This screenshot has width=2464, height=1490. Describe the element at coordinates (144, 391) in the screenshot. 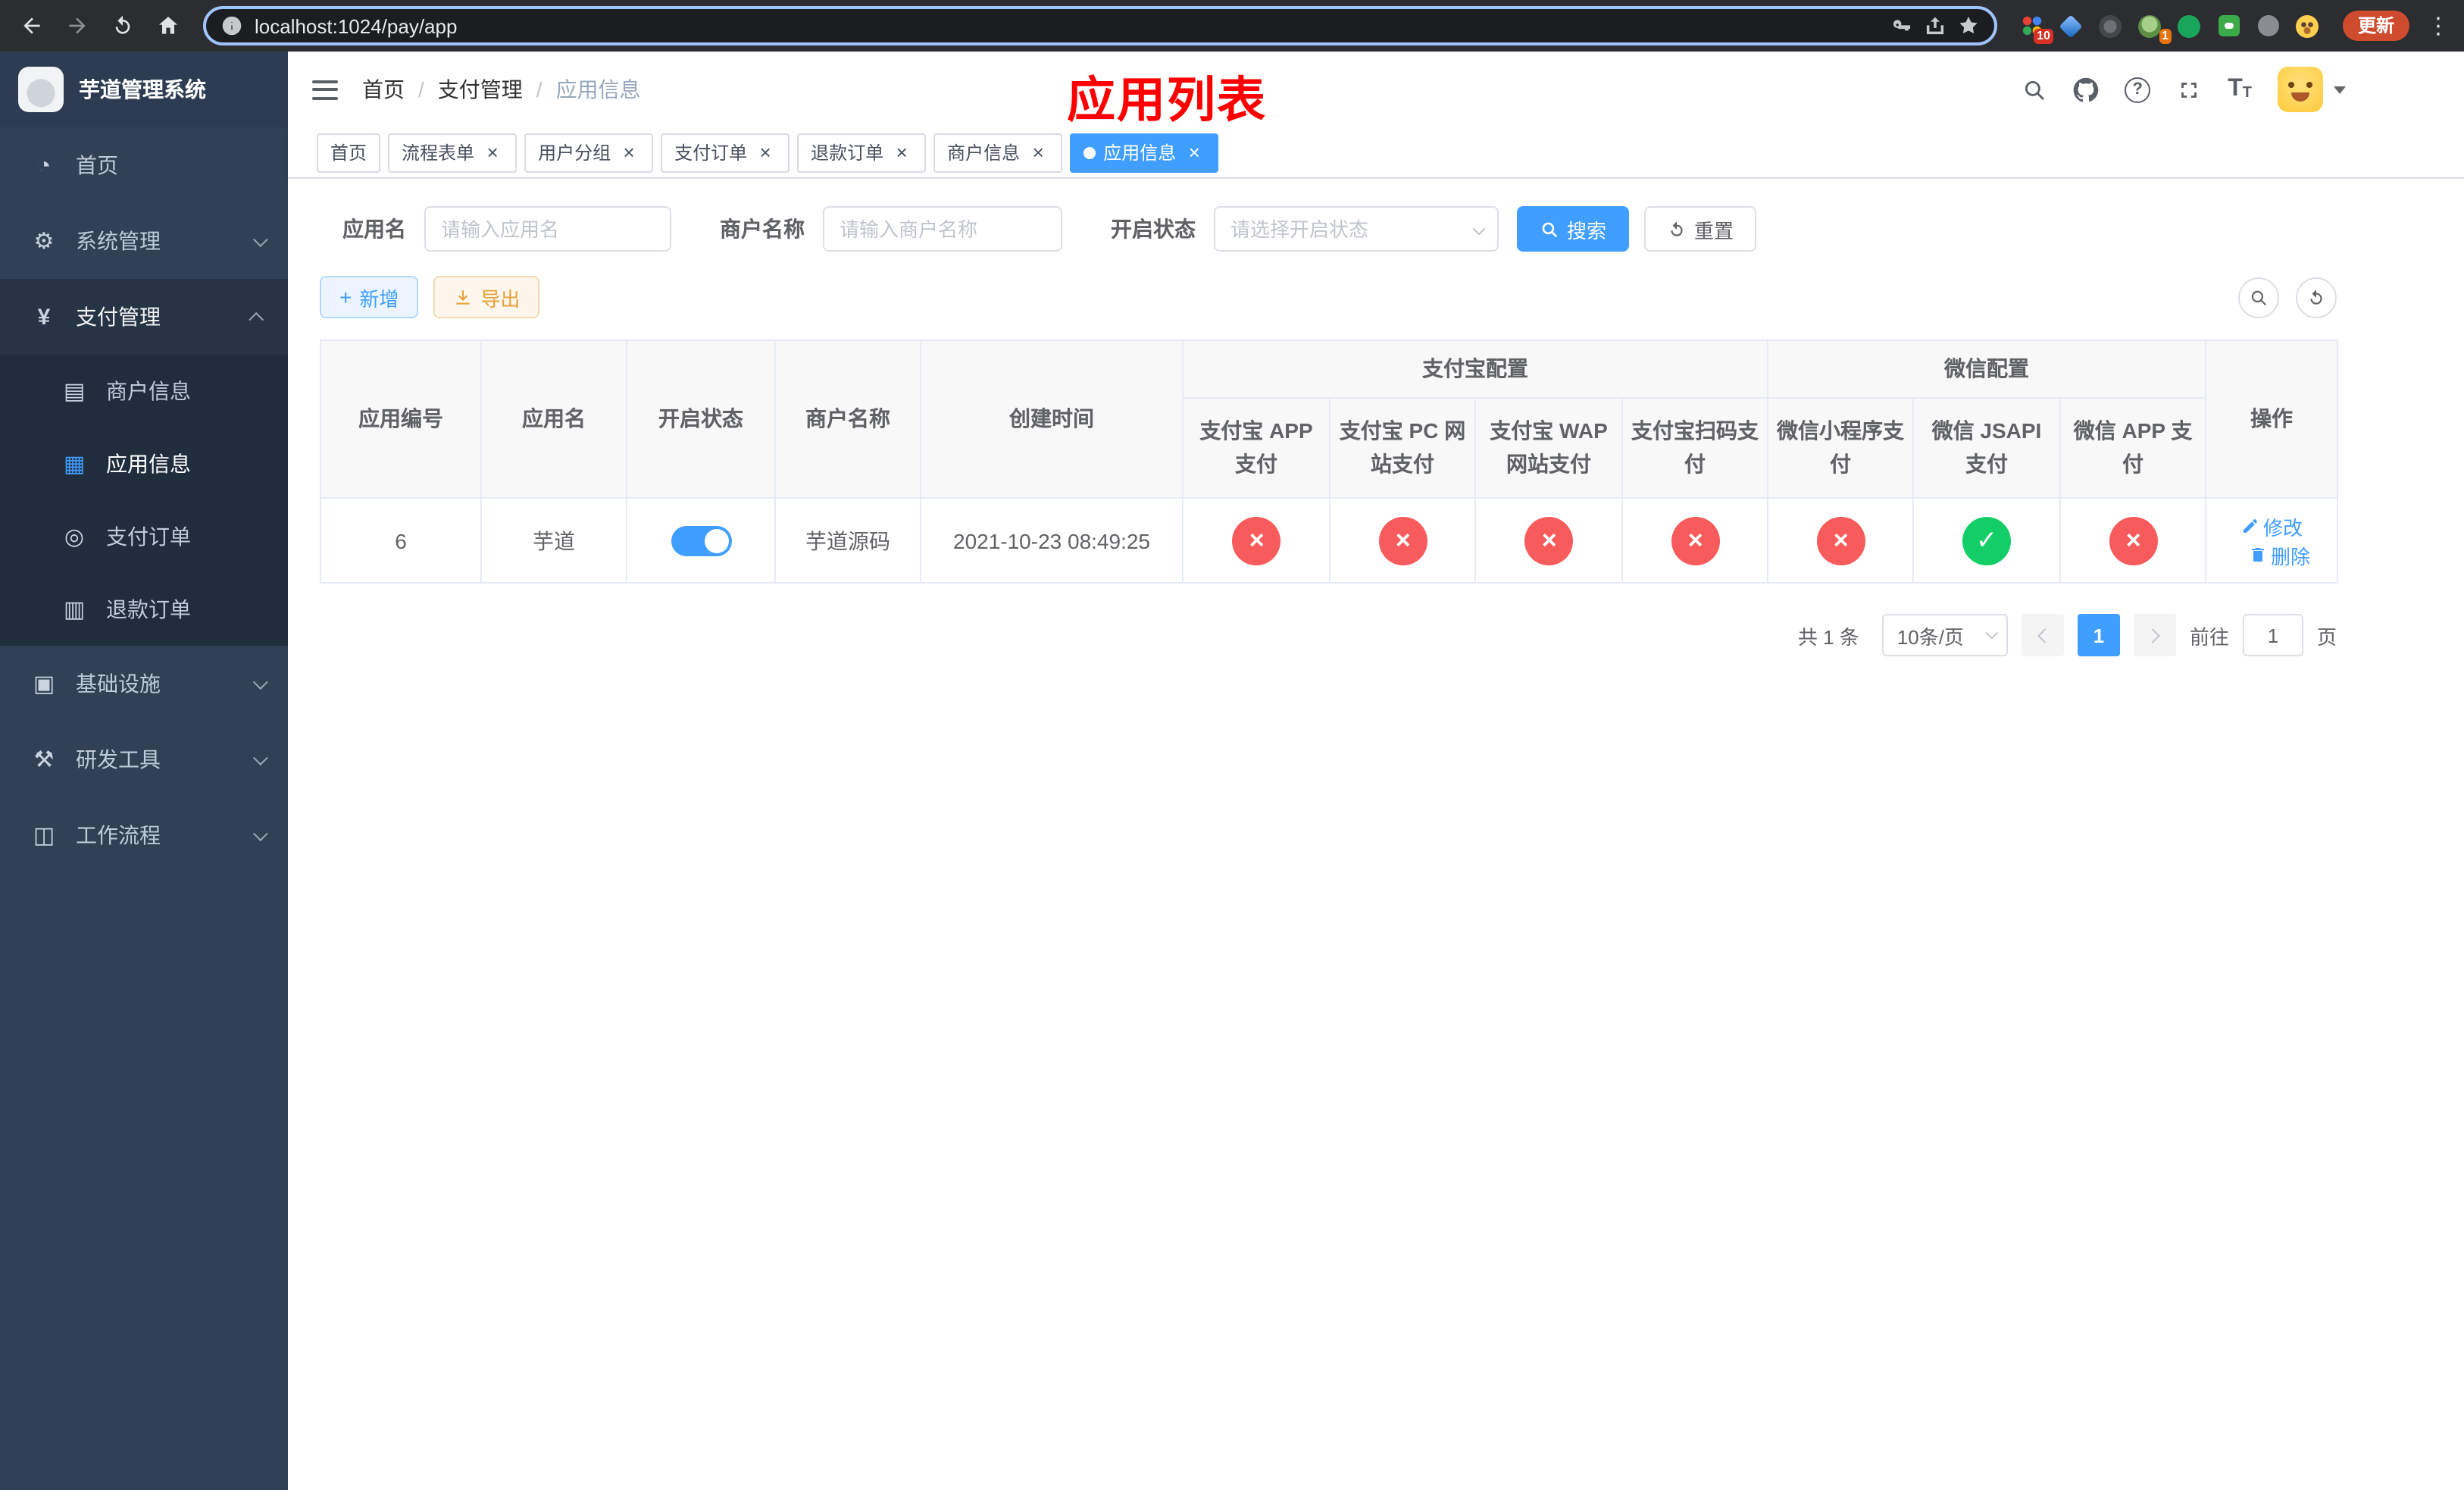

I see `sidebar-item-merchant-info: ▤ 商户信息` at that location.